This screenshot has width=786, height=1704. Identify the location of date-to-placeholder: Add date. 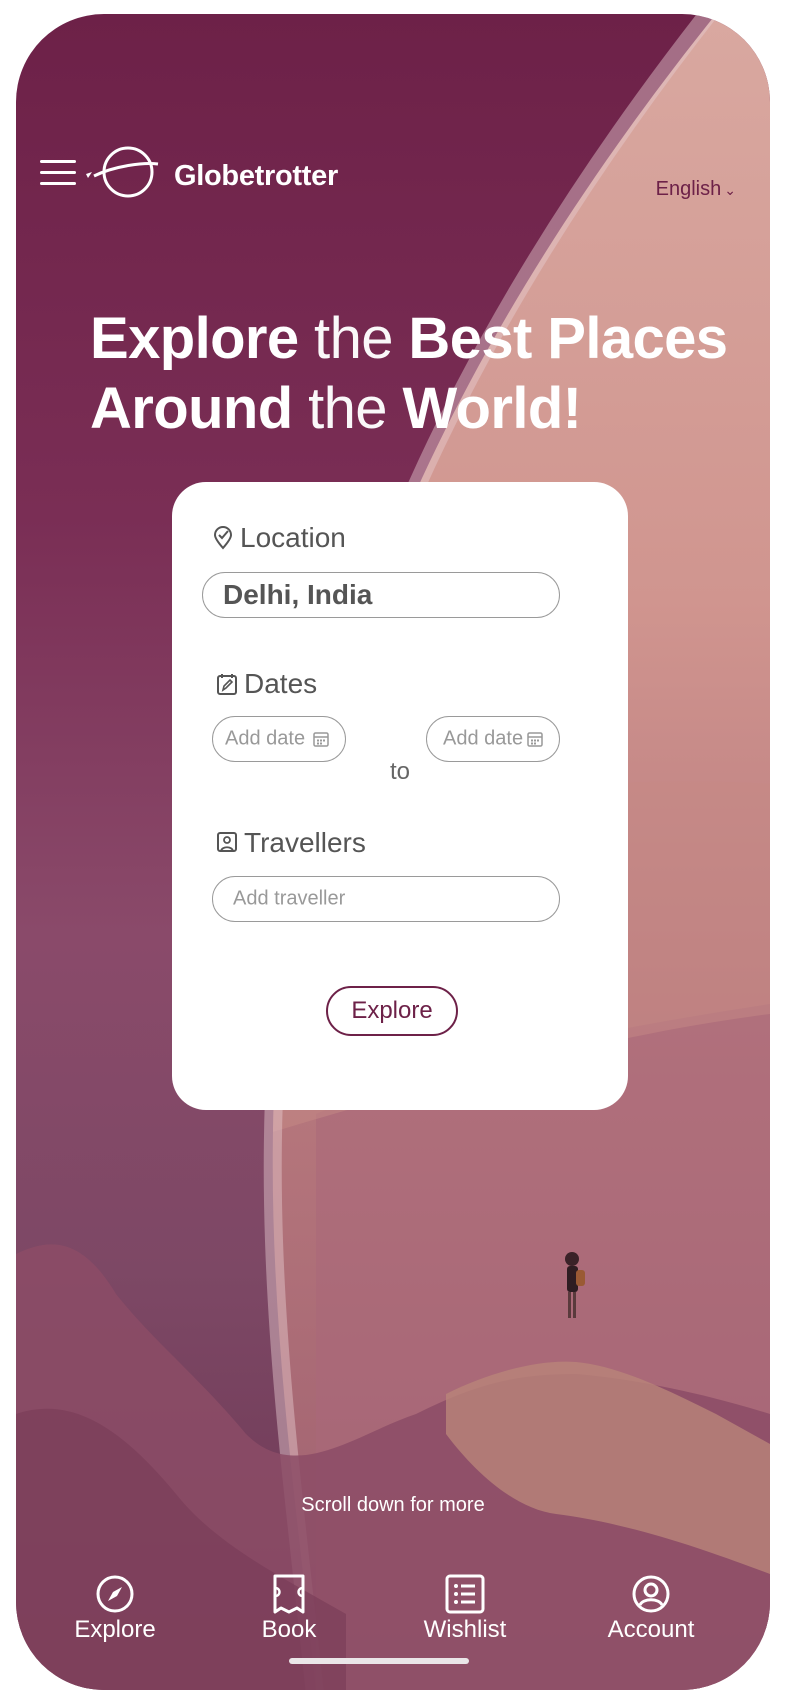
(483, 738).